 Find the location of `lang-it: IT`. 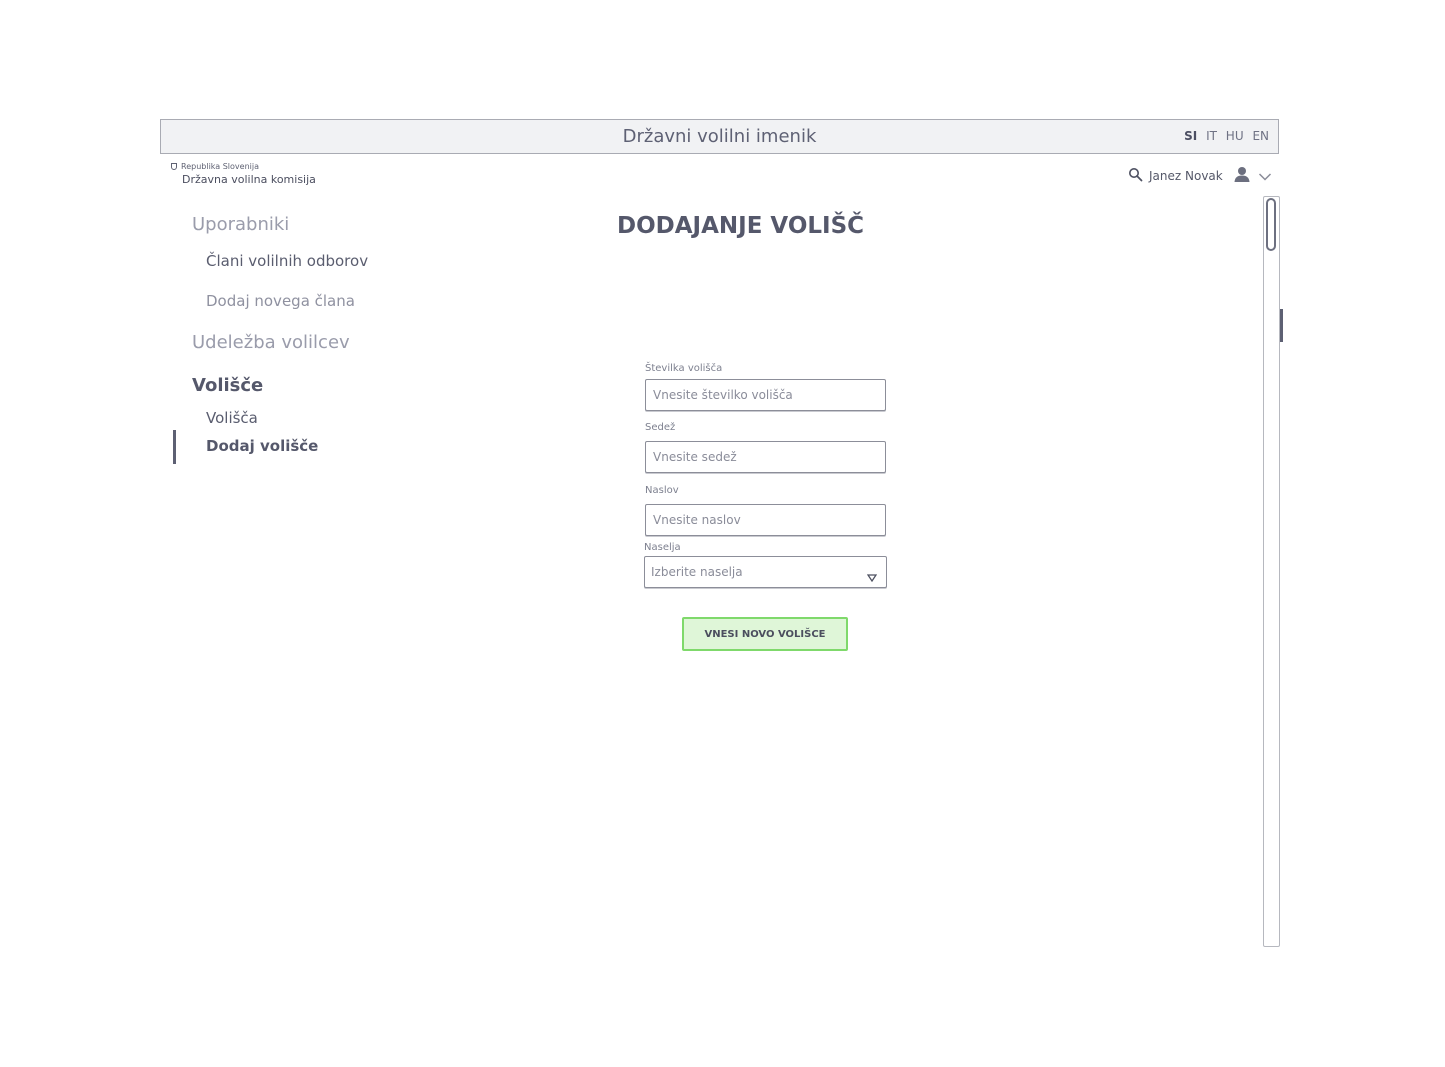

lang-it: IT is located at coordinates (1211, 136).